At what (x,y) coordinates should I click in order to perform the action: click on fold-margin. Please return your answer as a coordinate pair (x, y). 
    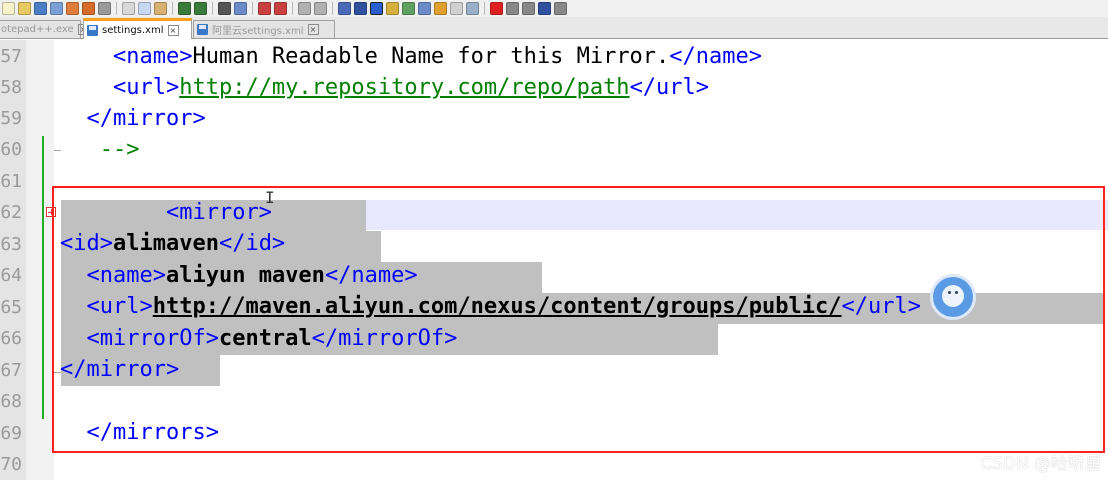
    Looking at the image, I should click on (40, 260).